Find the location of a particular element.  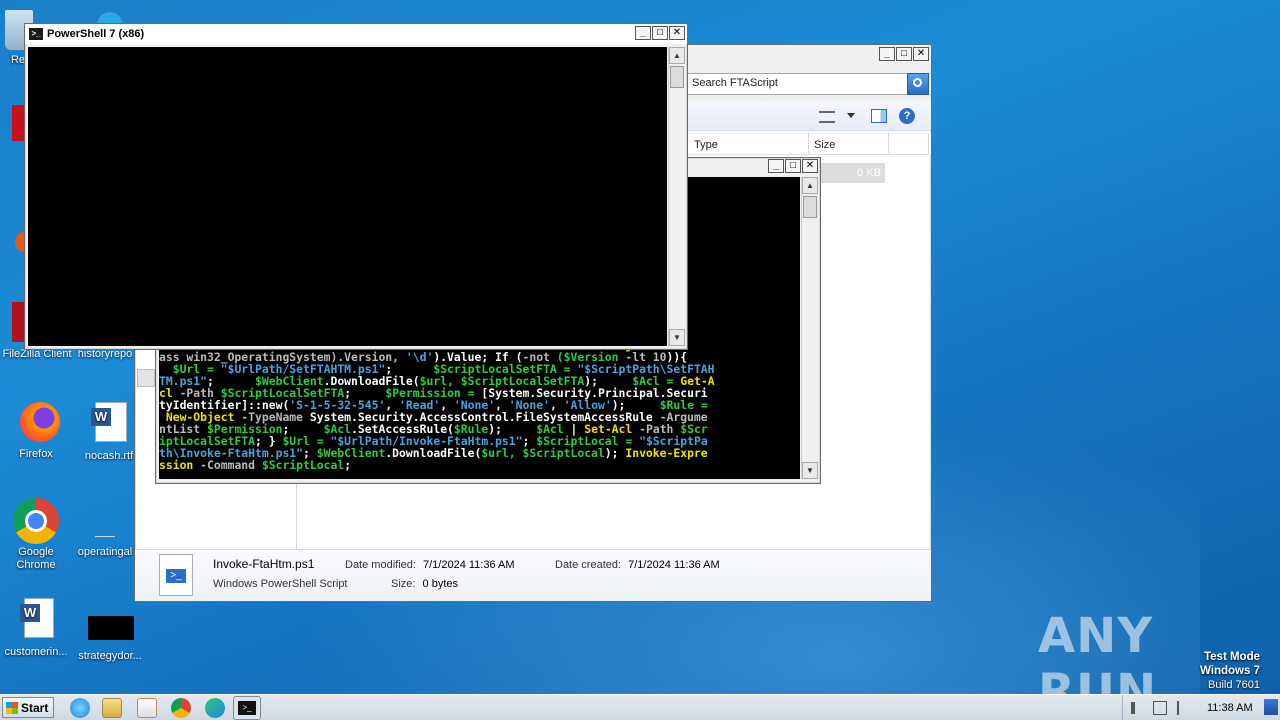

search-icon is located at coordinates (918, 84).